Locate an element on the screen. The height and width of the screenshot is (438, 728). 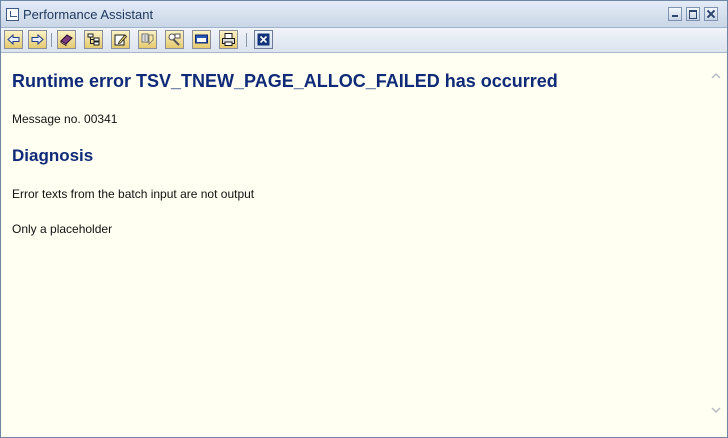
window-icon is located at coordinates (201, 39).